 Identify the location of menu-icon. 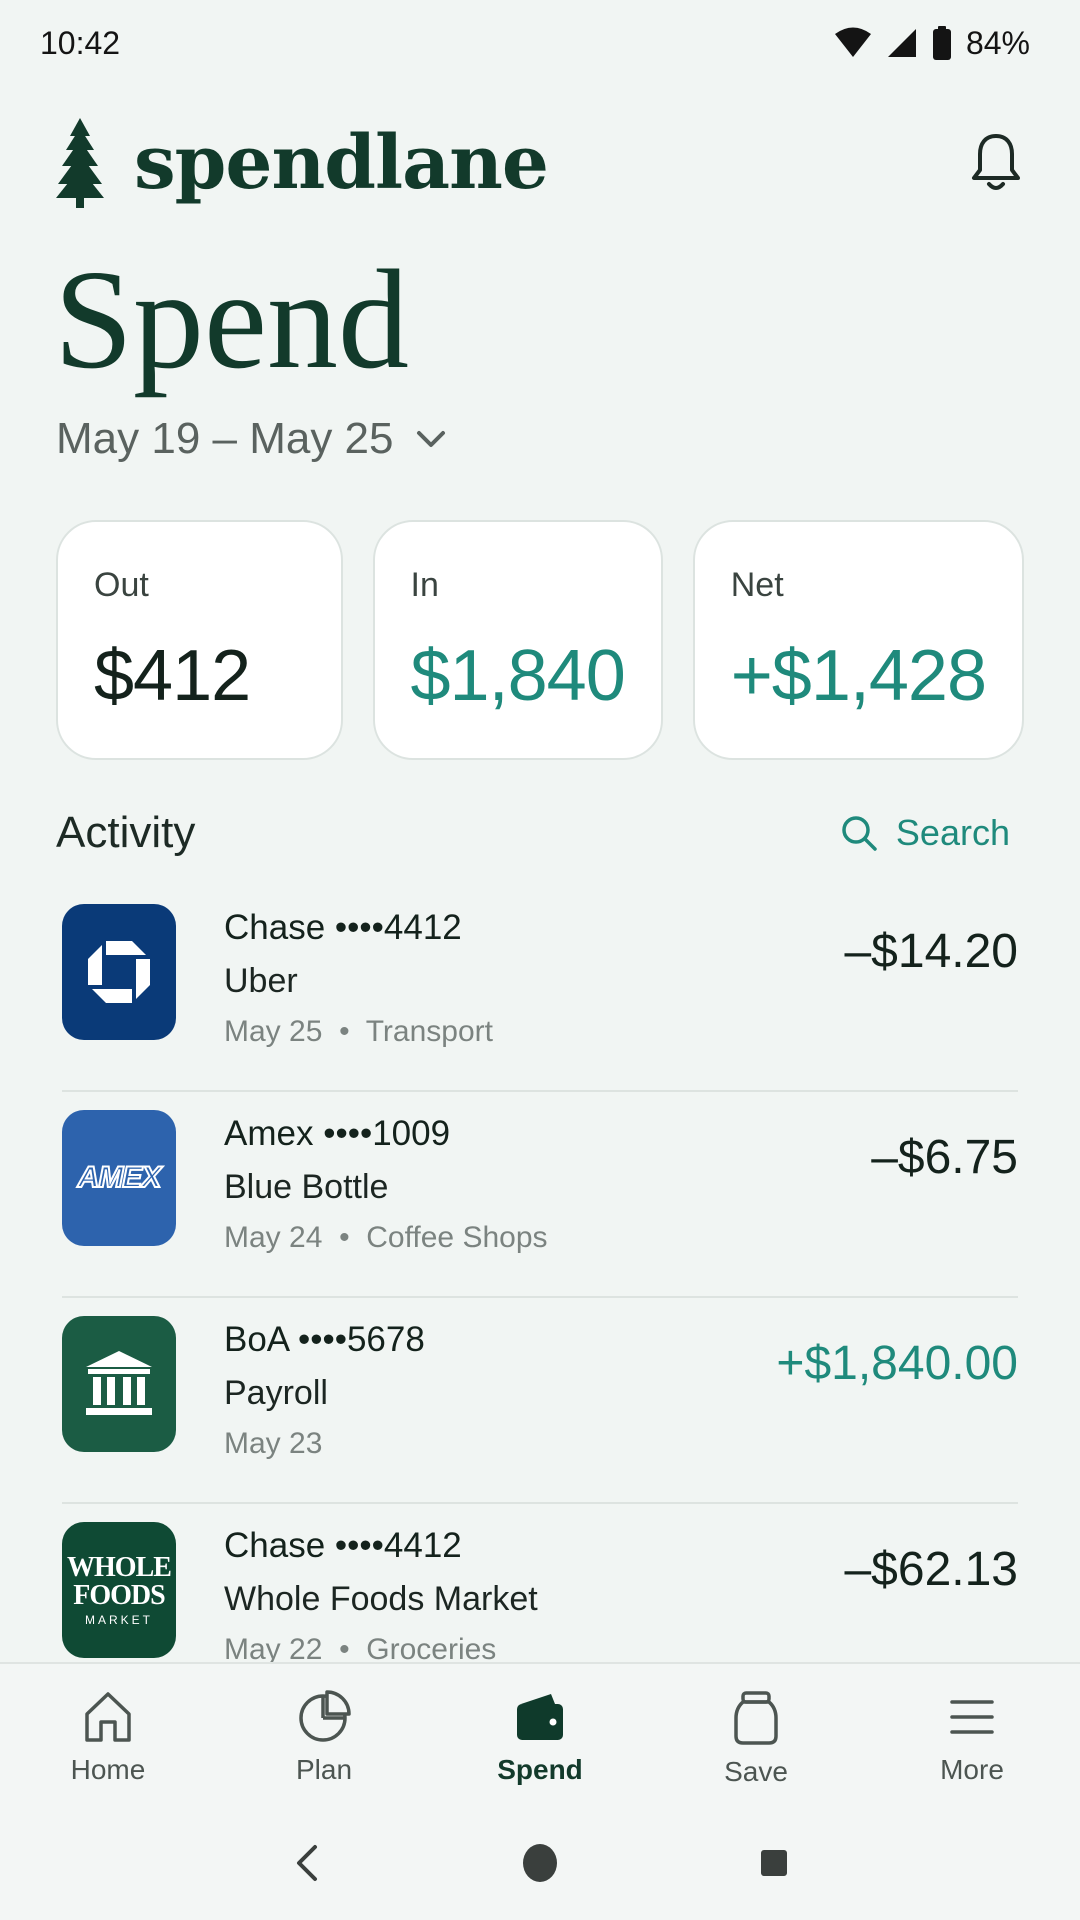
(972, 1717).